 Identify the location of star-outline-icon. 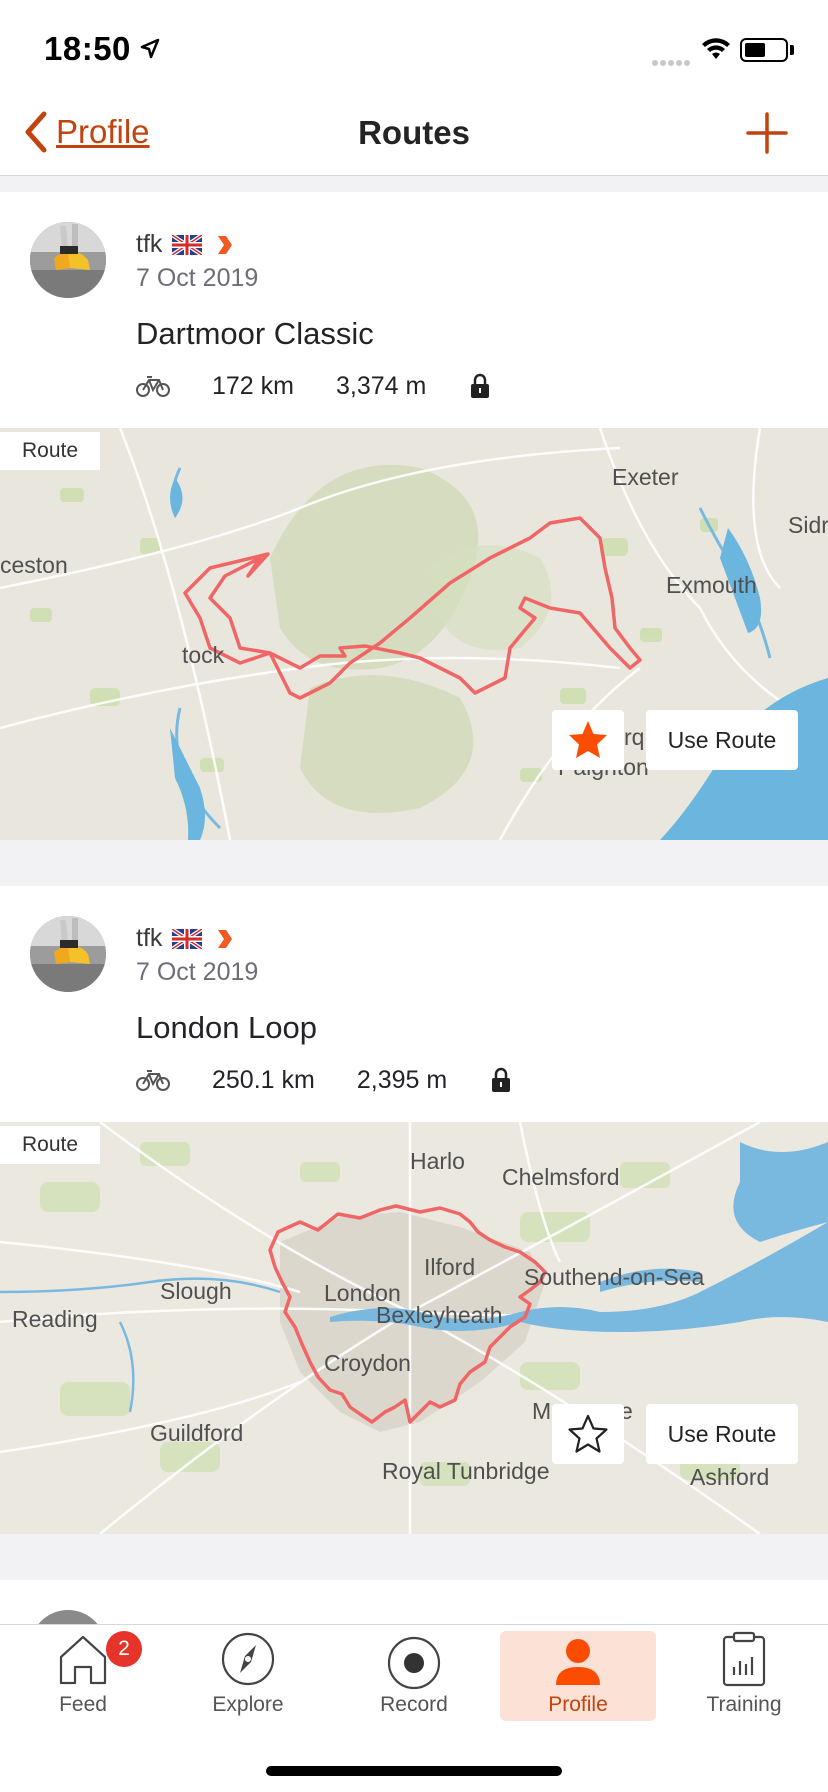
(588, 1433).